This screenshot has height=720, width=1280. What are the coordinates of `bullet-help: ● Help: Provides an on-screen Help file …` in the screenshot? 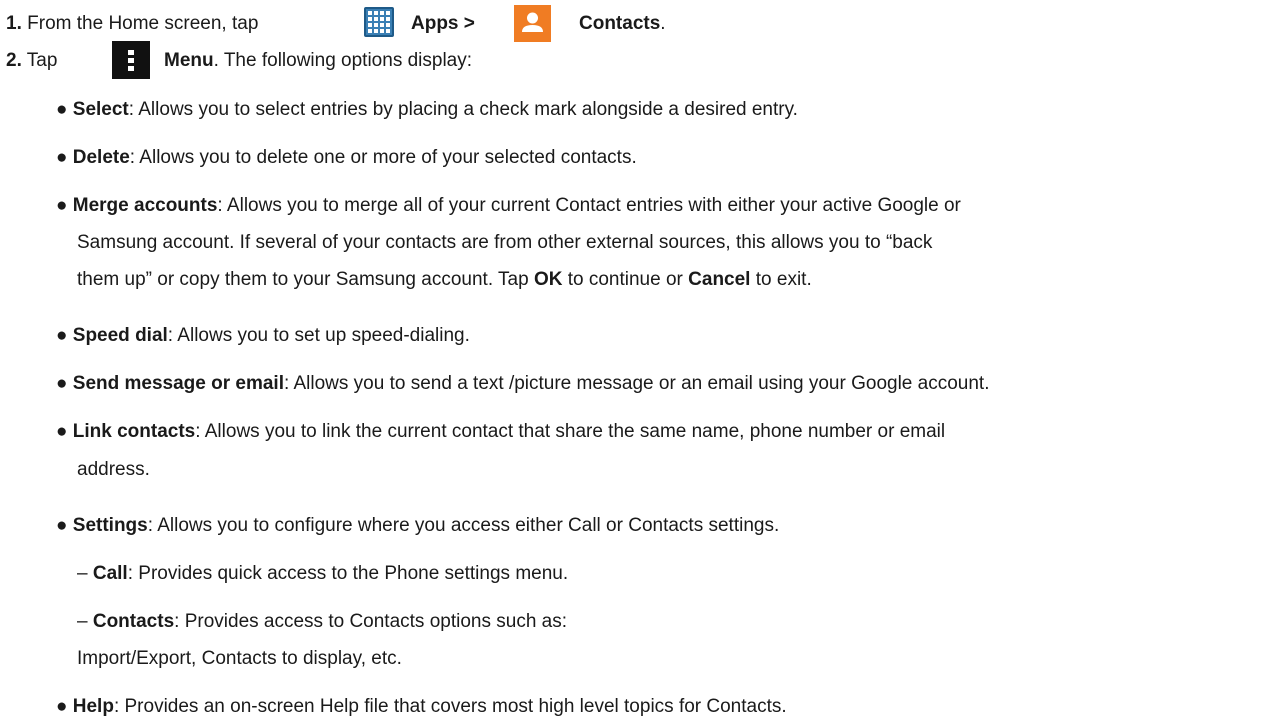 It's located at (421, 706).